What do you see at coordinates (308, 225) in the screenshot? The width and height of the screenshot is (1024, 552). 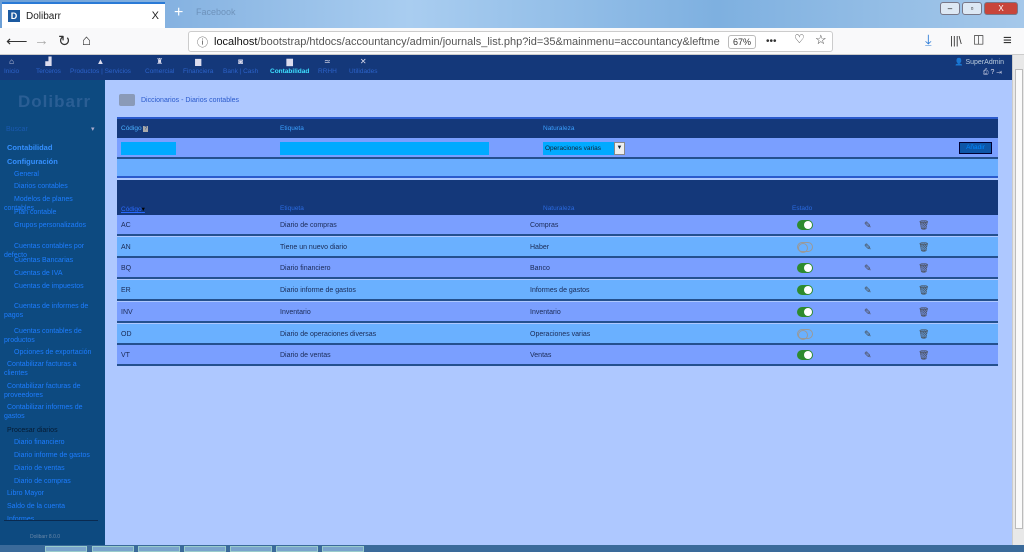 I see `journal-label: Diario de compras` at bounding box center [308, 225].